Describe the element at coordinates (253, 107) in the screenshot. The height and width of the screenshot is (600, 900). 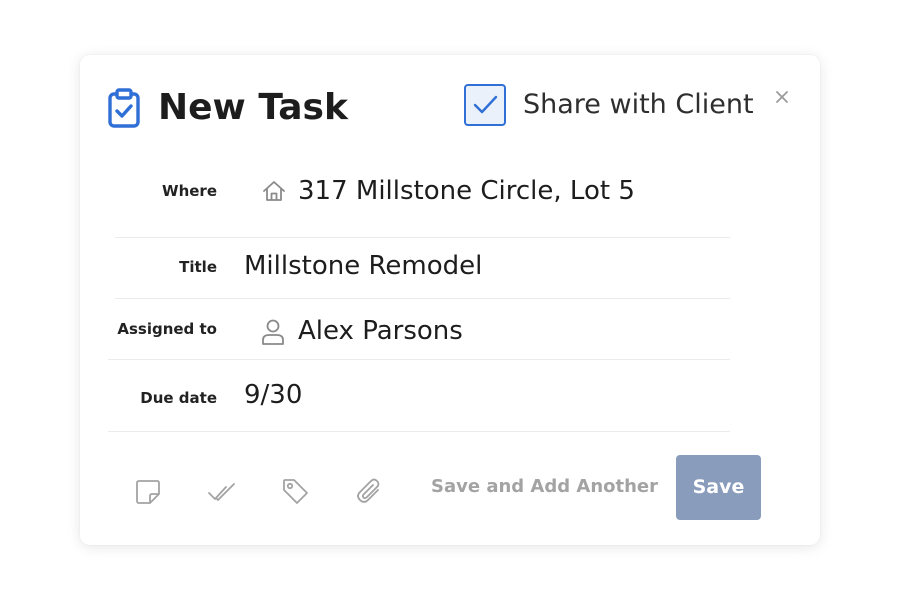
I see `dialog-title: New Task` at that location.